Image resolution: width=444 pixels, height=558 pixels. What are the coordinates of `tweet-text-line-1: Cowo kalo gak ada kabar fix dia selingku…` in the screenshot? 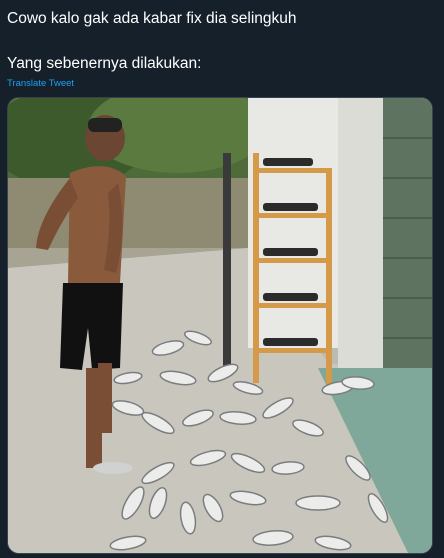 It's located at (152, 18).